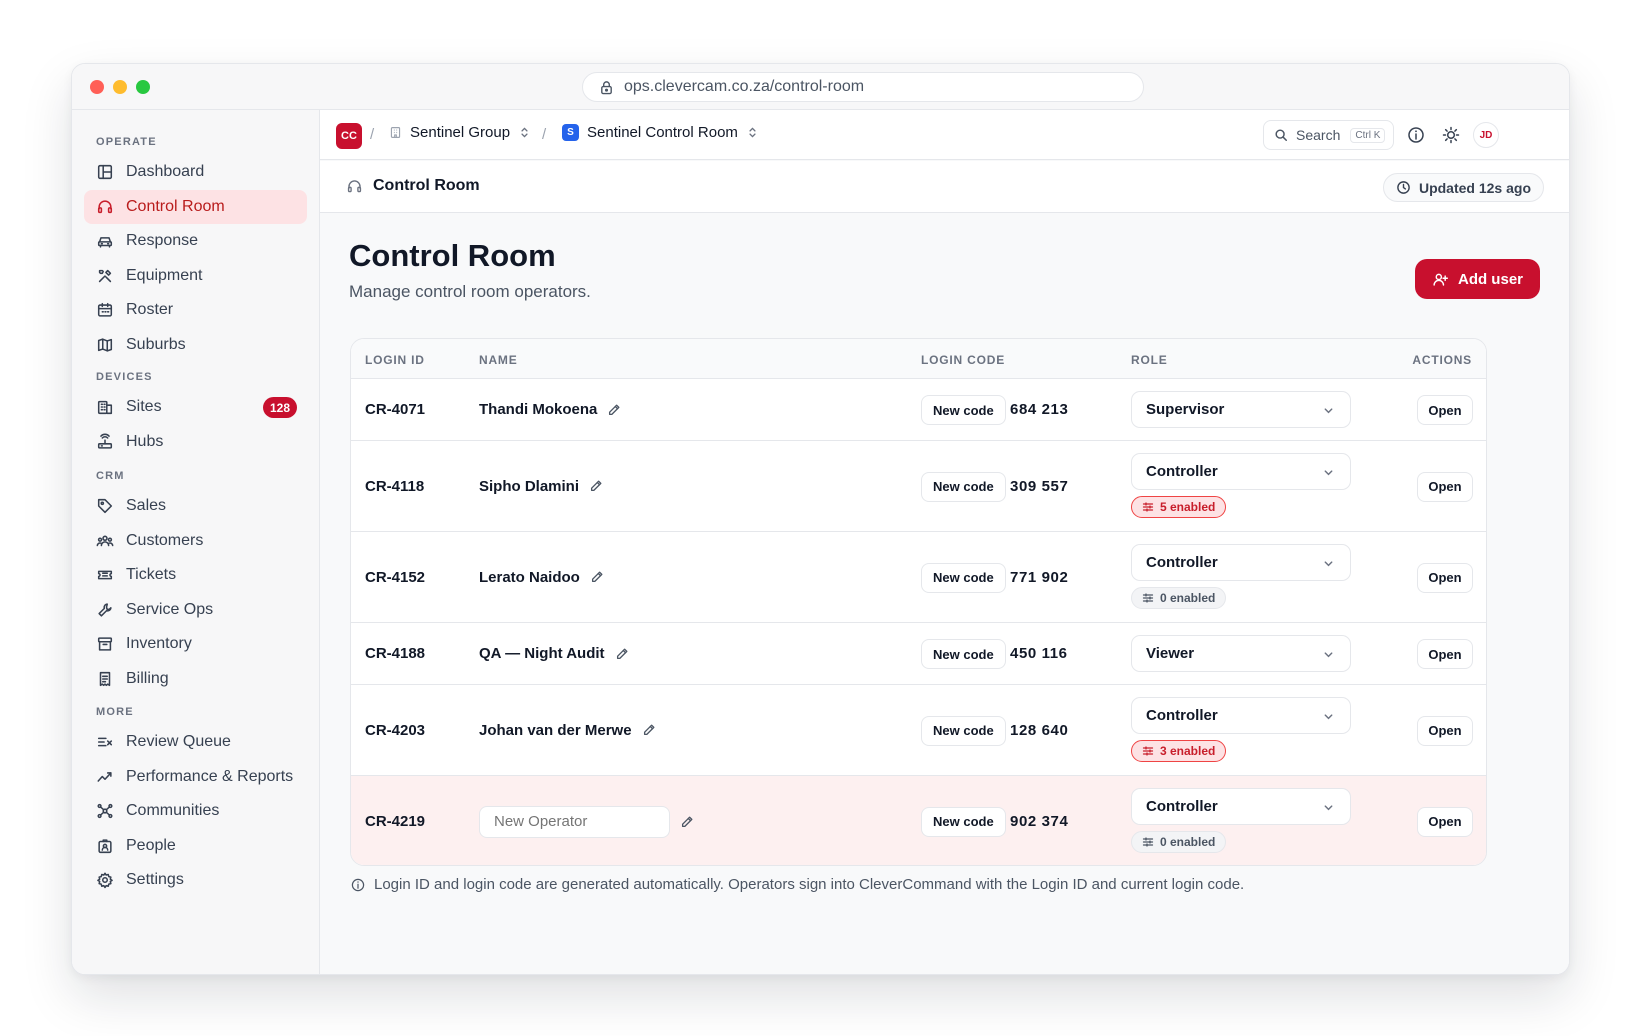  What do you see at coordinates (195, 310) in the screenshot?
I see `sidebar-item-roster: Roster` at bounding box center [195, 310].